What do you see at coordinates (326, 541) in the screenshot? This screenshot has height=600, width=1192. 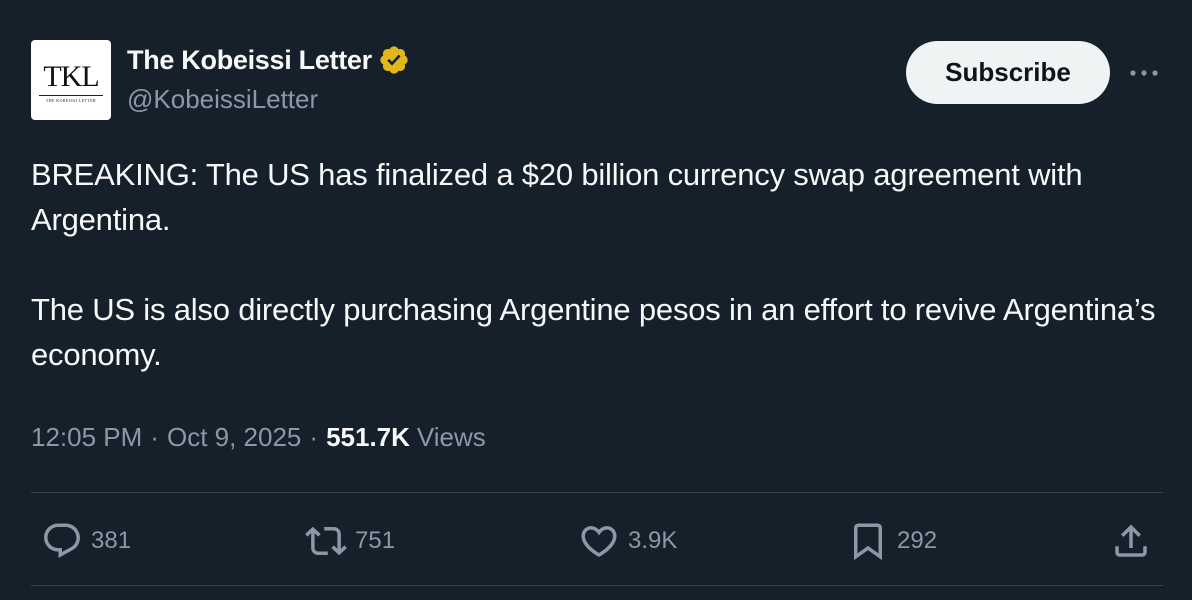 I see `retweet-icon` at bounding box center [326, 541].